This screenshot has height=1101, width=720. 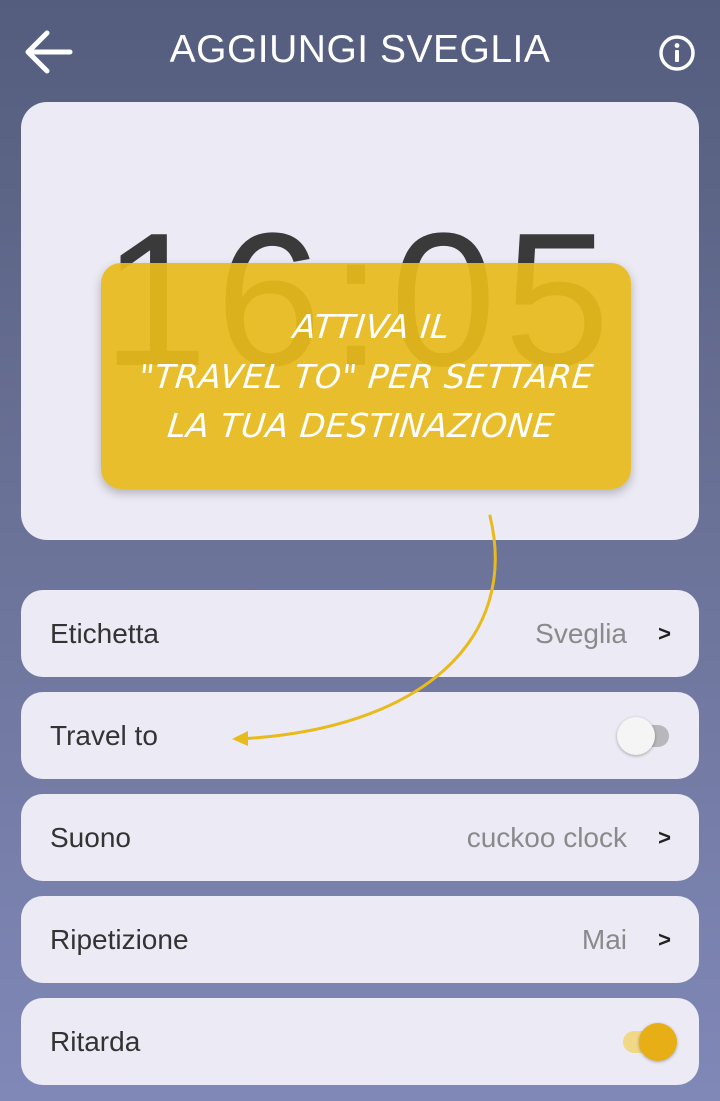 I want to click on snooze-toggle, so click(x=648, y=1042).